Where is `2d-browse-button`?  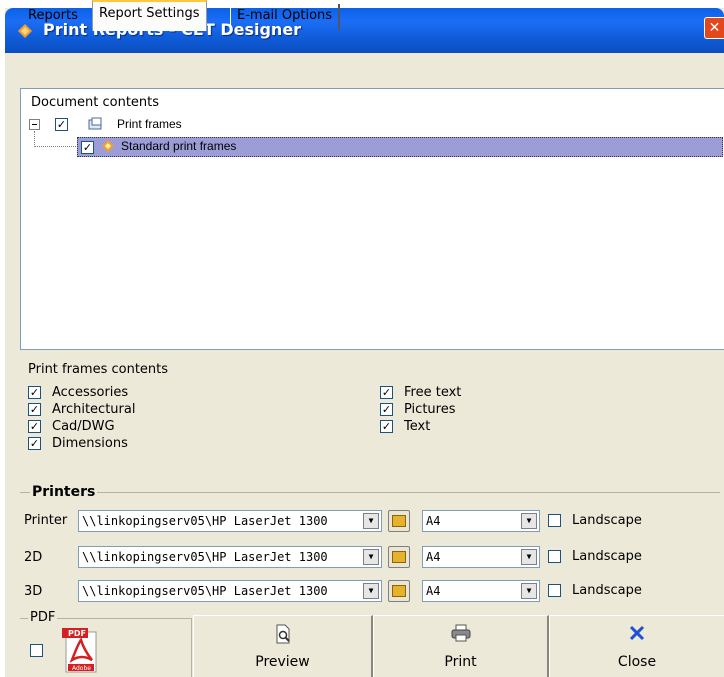
2d-browse-button is located at coordinates (399, 557).